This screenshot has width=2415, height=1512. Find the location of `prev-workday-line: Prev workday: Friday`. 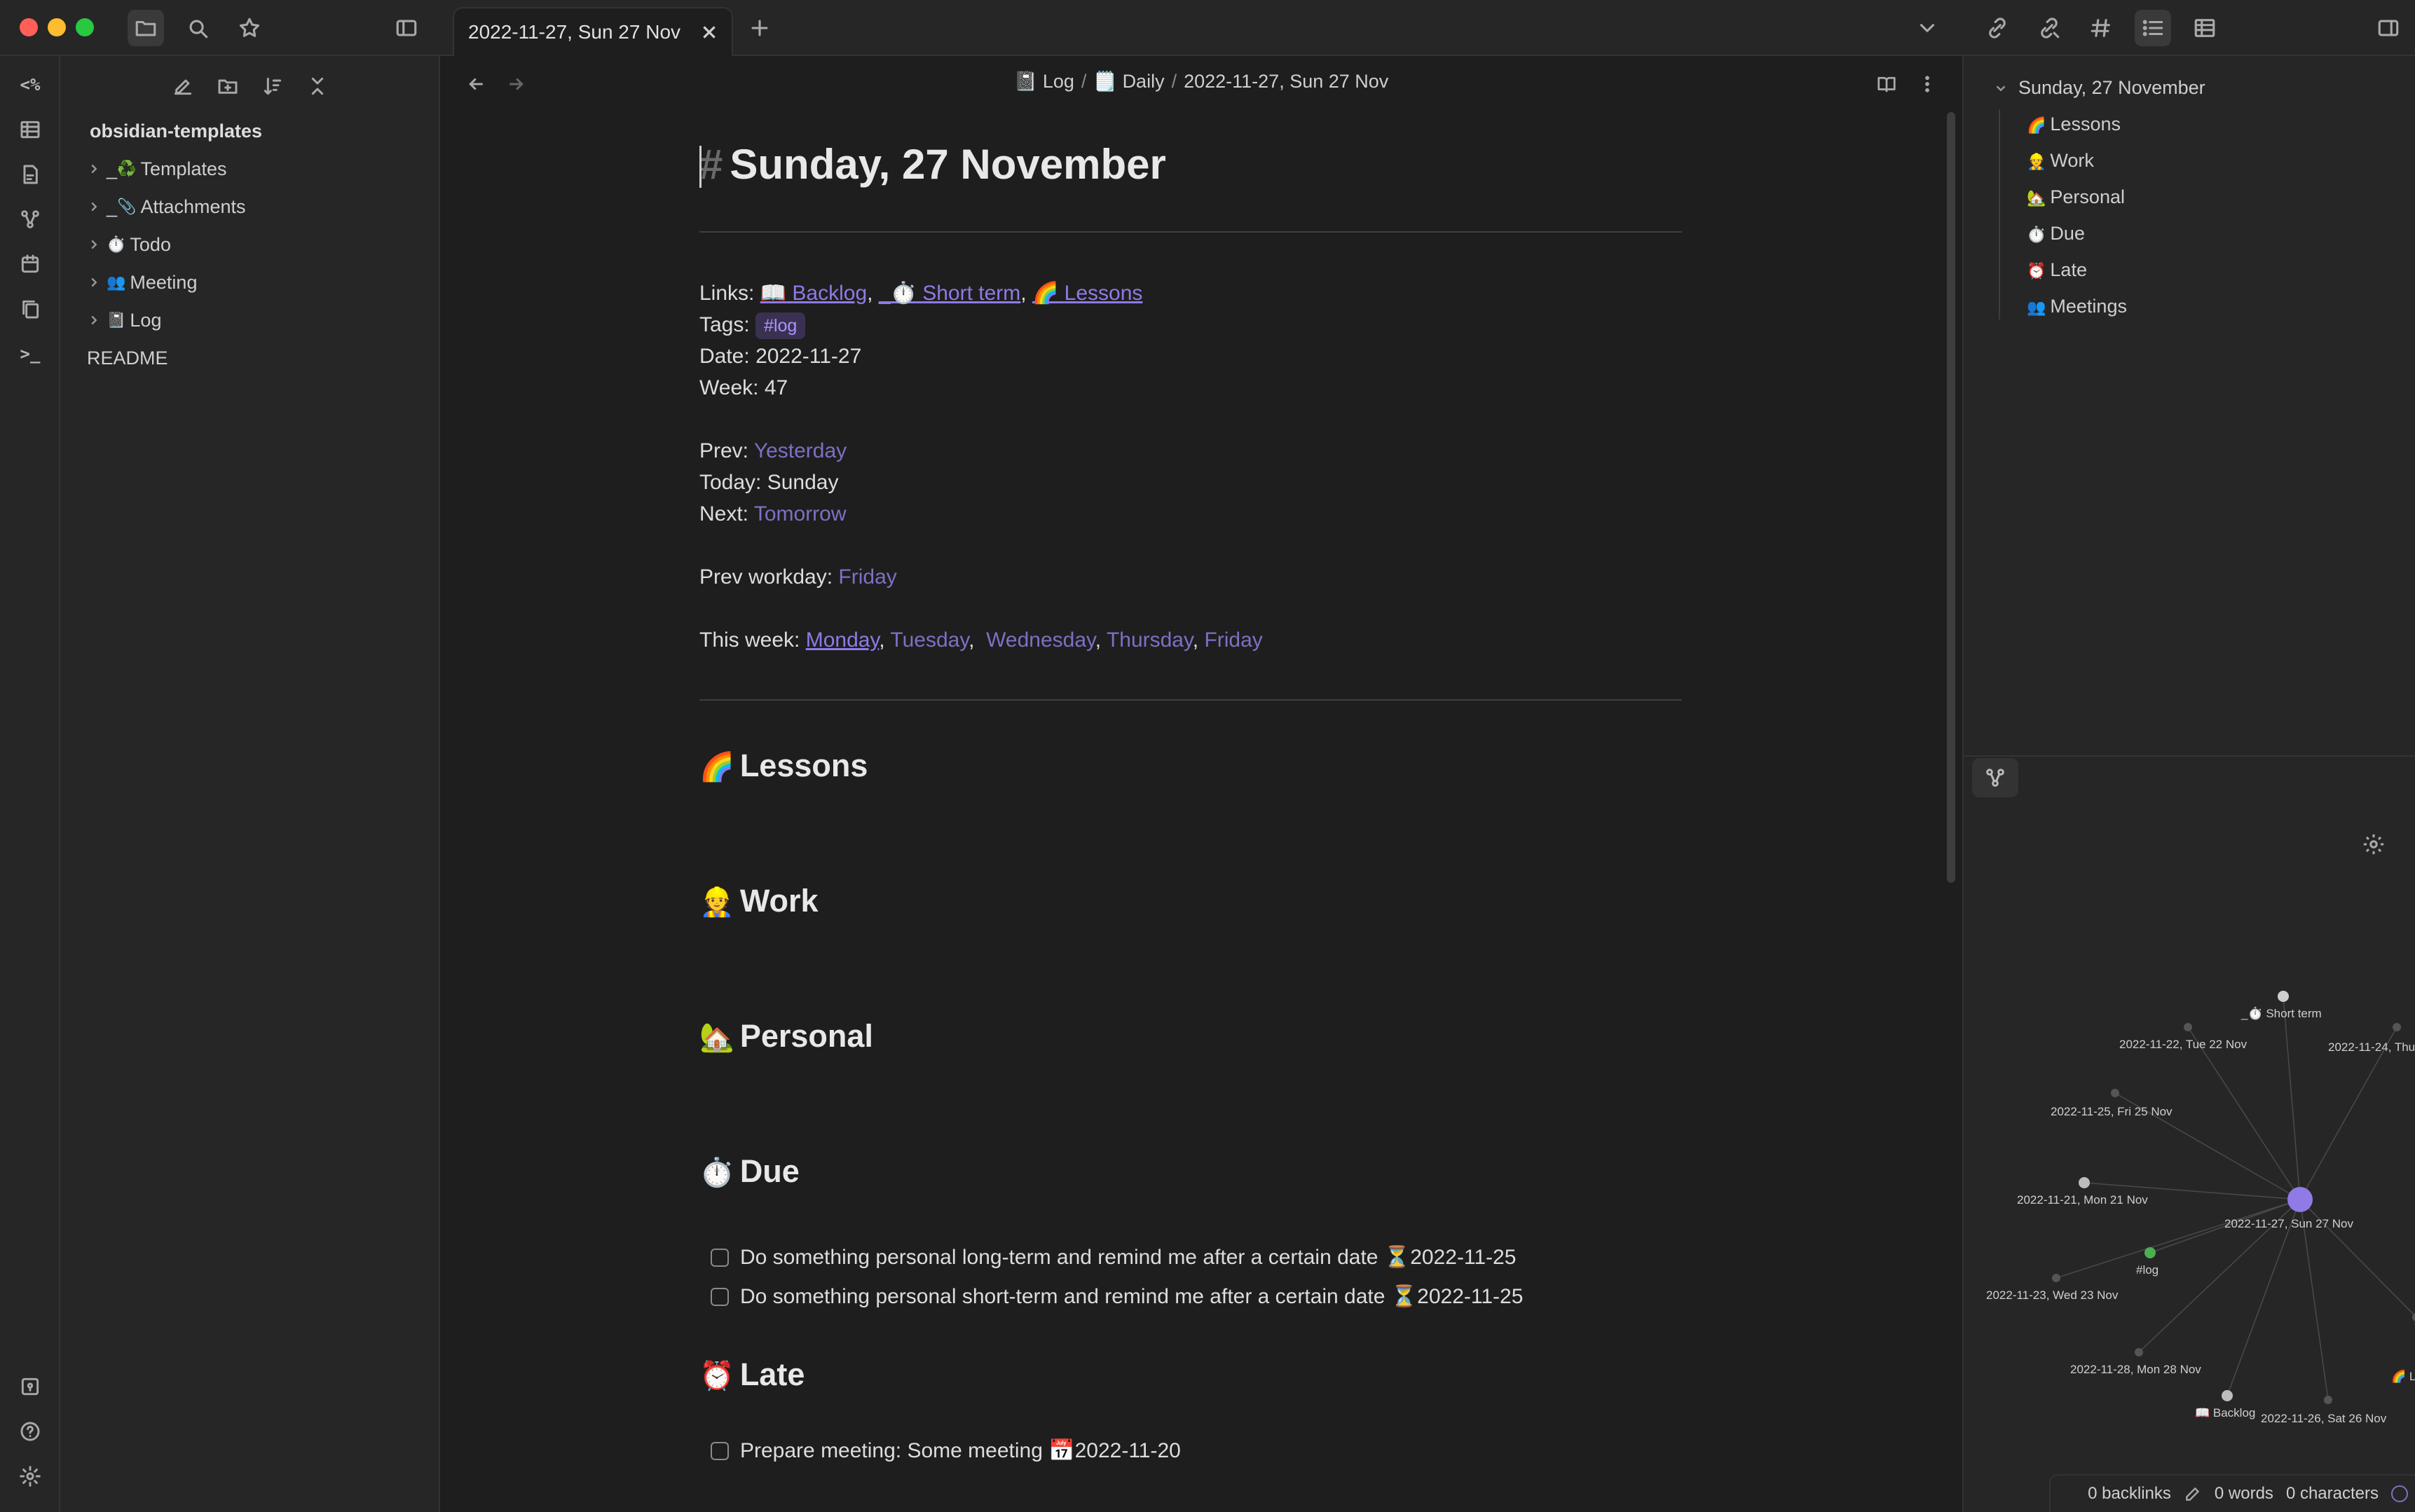

prev-workday-line: Prev workday: Friday is located at coordinates (1190, 577).